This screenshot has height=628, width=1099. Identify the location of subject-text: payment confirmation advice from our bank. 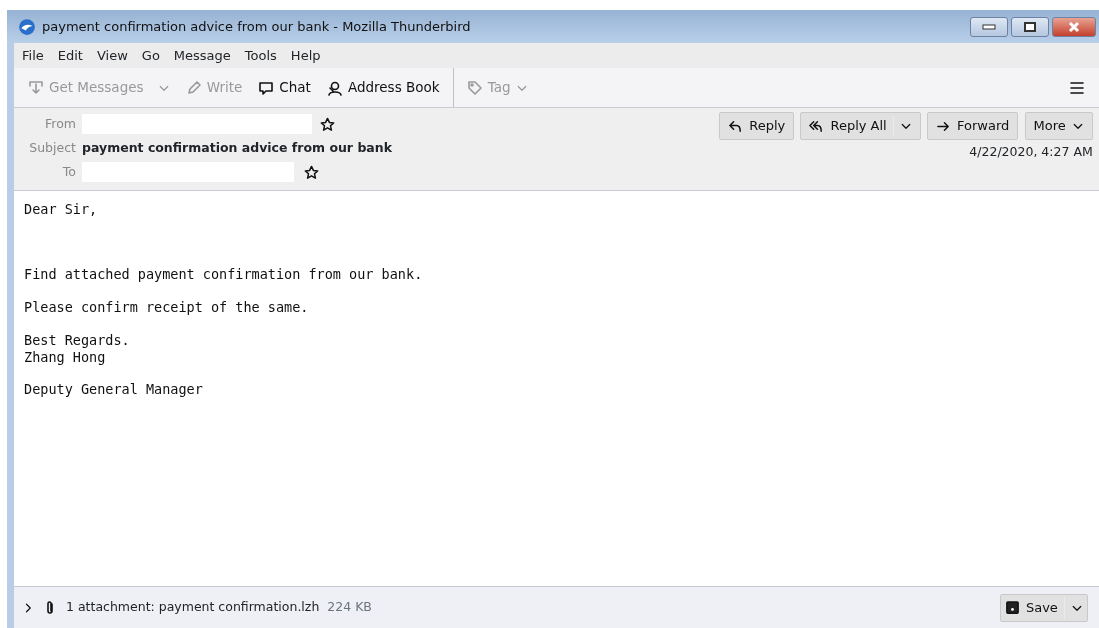
(237, 147).